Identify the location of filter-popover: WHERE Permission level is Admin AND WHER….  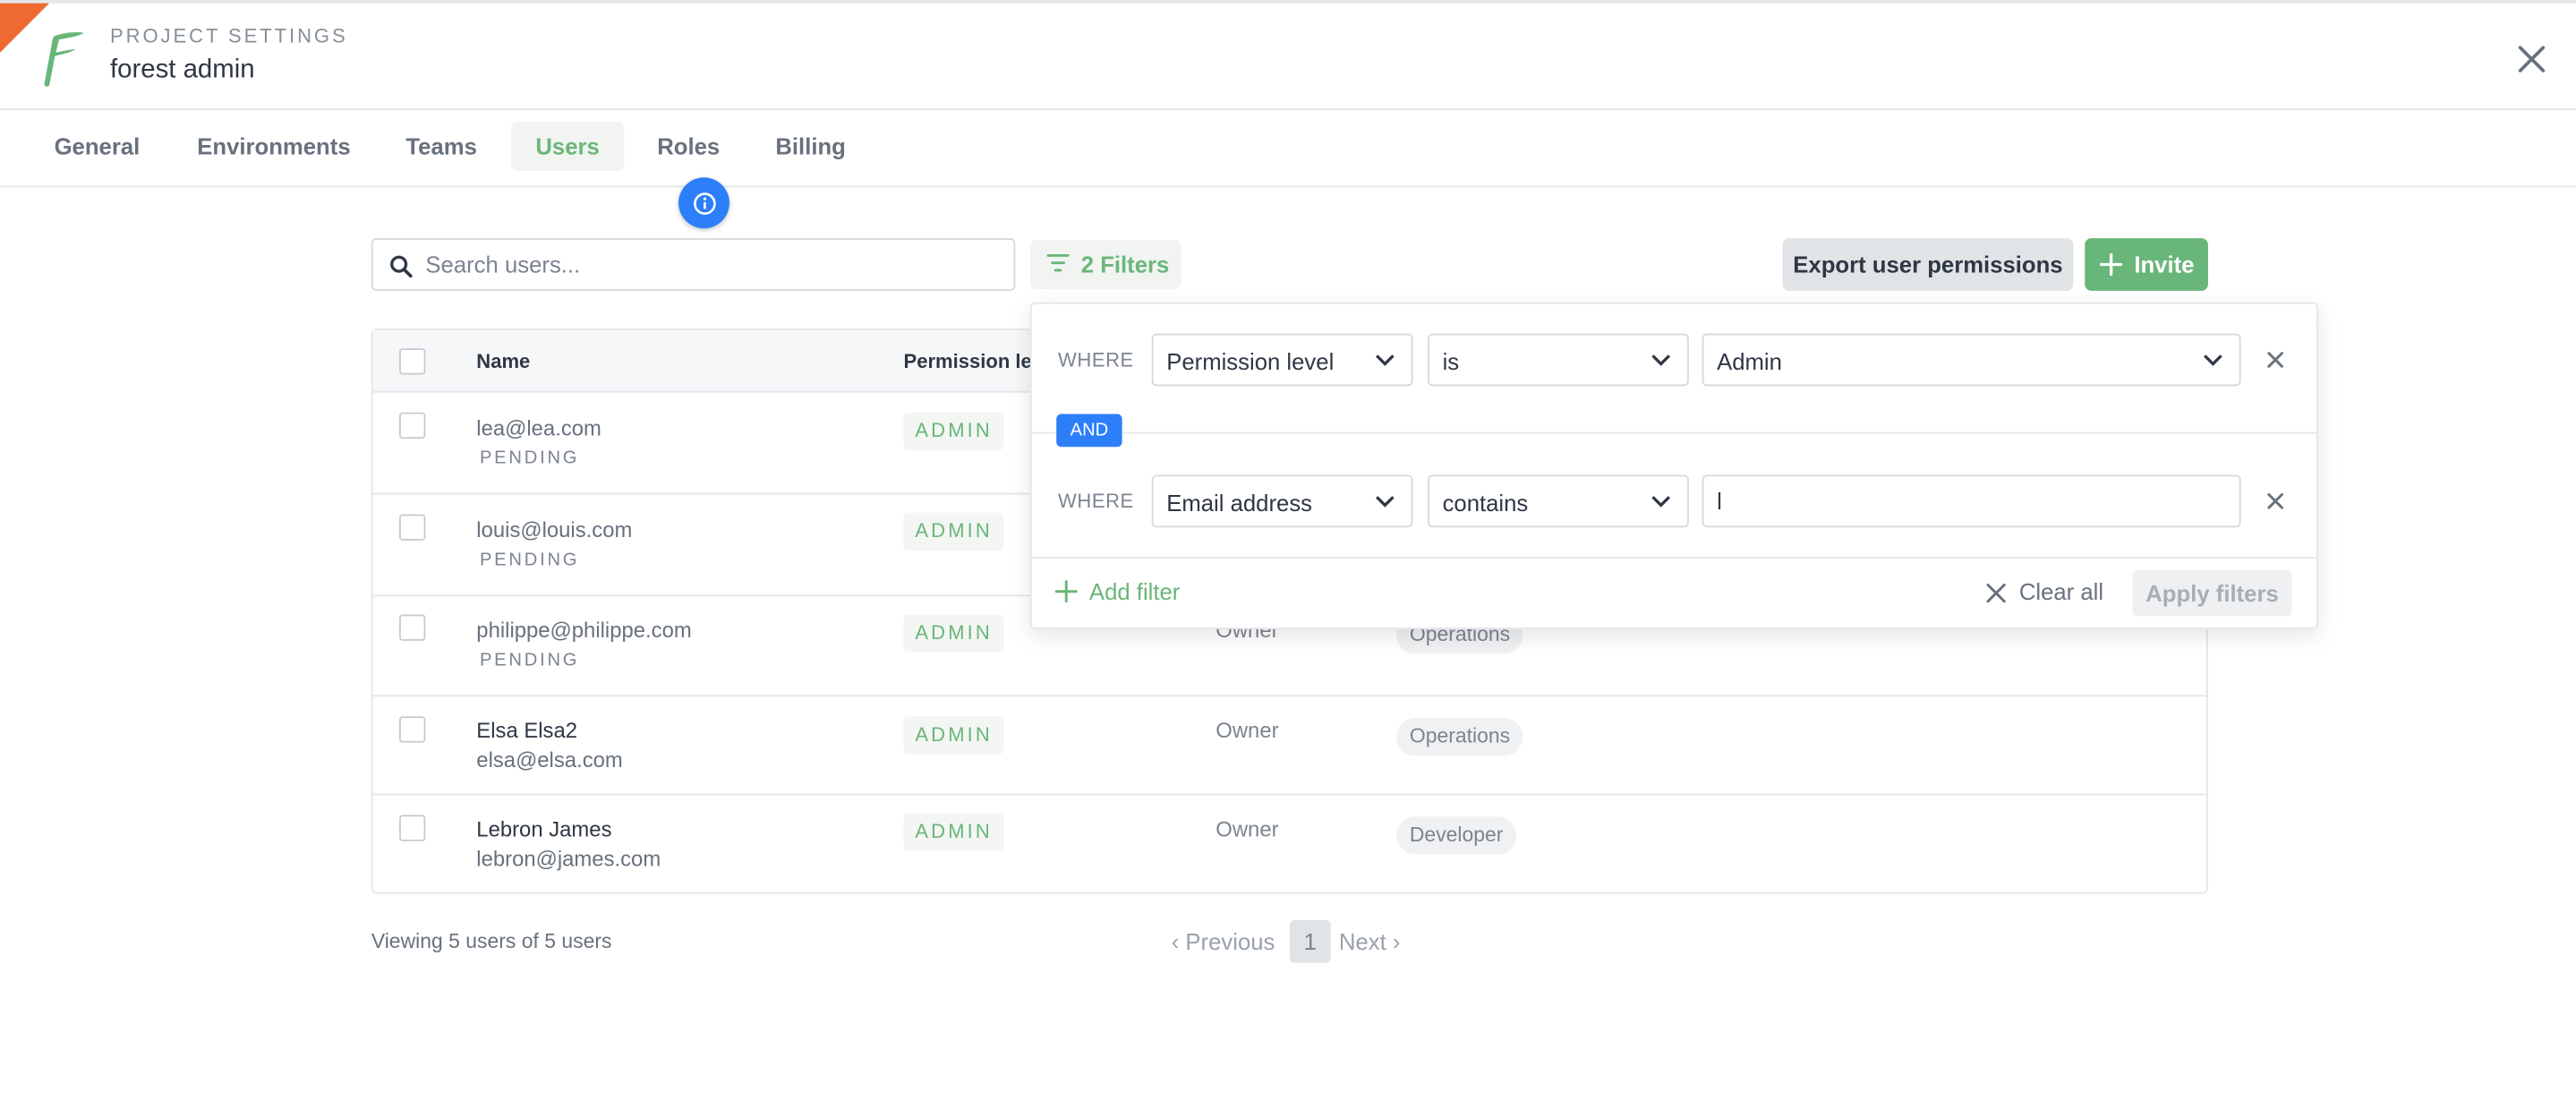
(1673, 466).